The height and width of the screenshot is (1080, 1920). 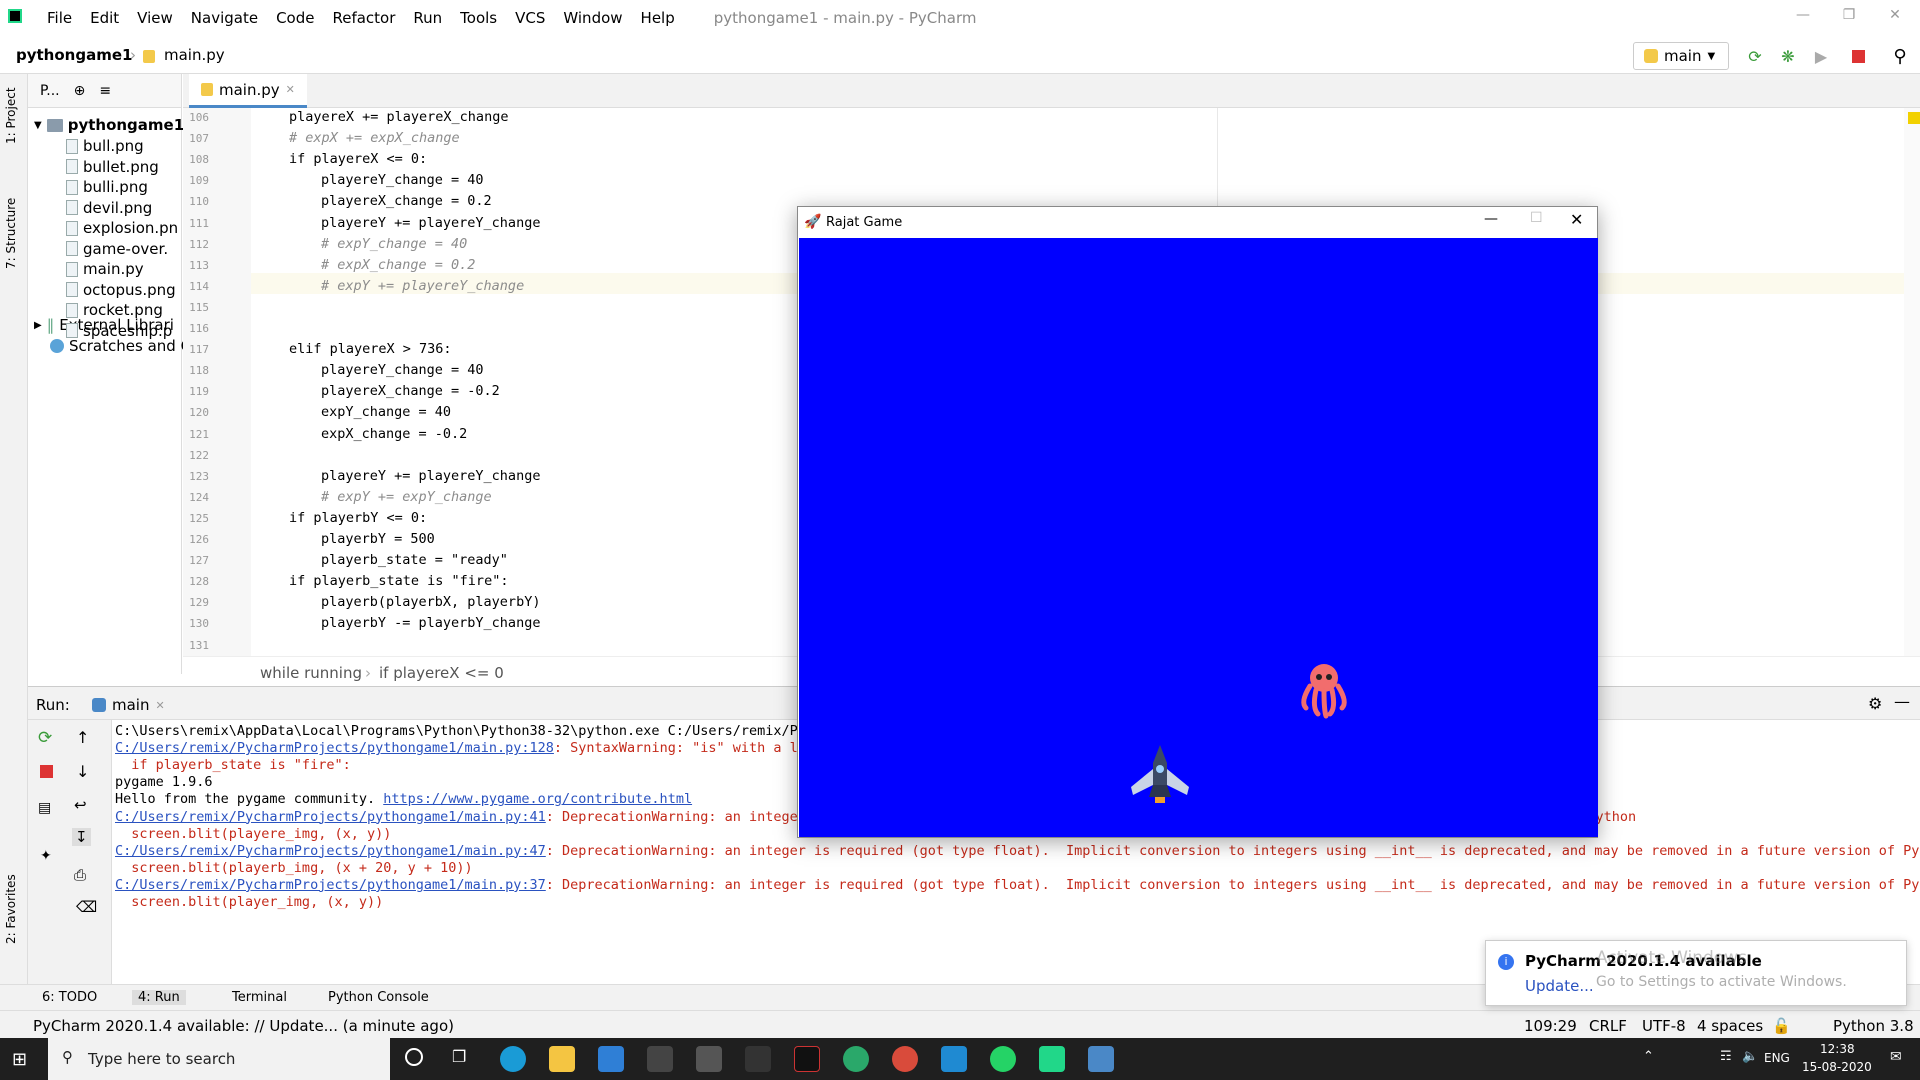 What do you see at coordinates (1550, 1026) in the screenshot?
I see `cursor-position: 109:29` at bounding box center [1550, 1026].